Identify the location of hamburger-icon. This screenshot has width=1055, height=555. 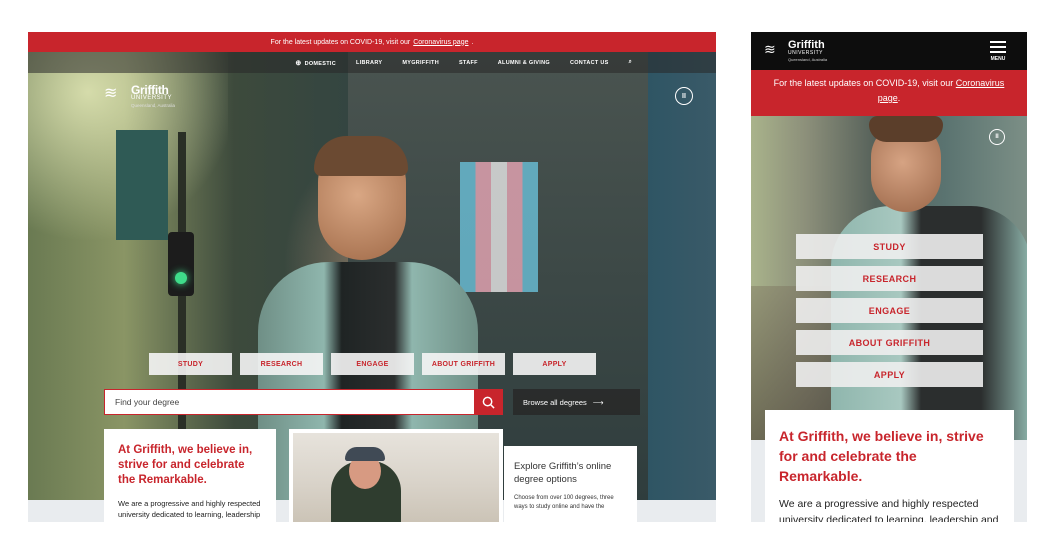
(998, 42).